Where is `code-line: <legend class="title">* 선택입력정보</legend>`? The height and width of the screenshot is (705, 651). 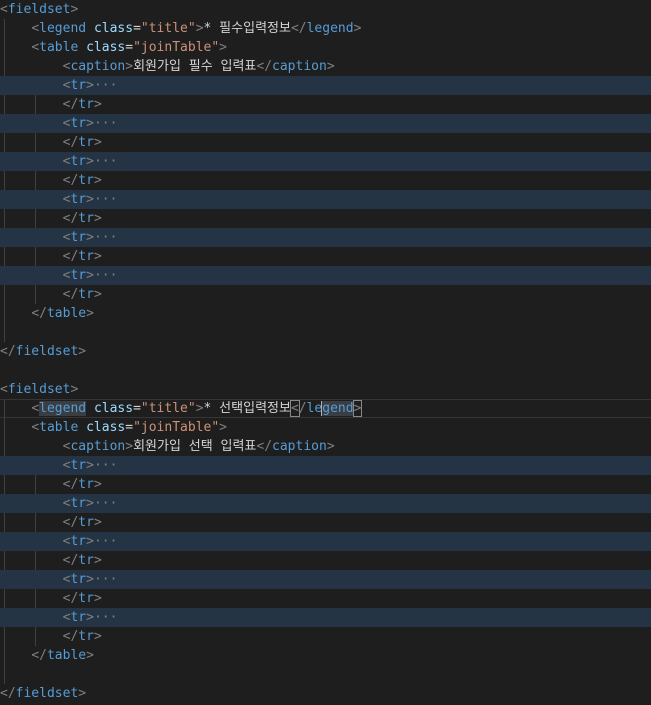 code-line: <legend class="title">* 선택입력정보</legend> is located at coordinates (325, 408).